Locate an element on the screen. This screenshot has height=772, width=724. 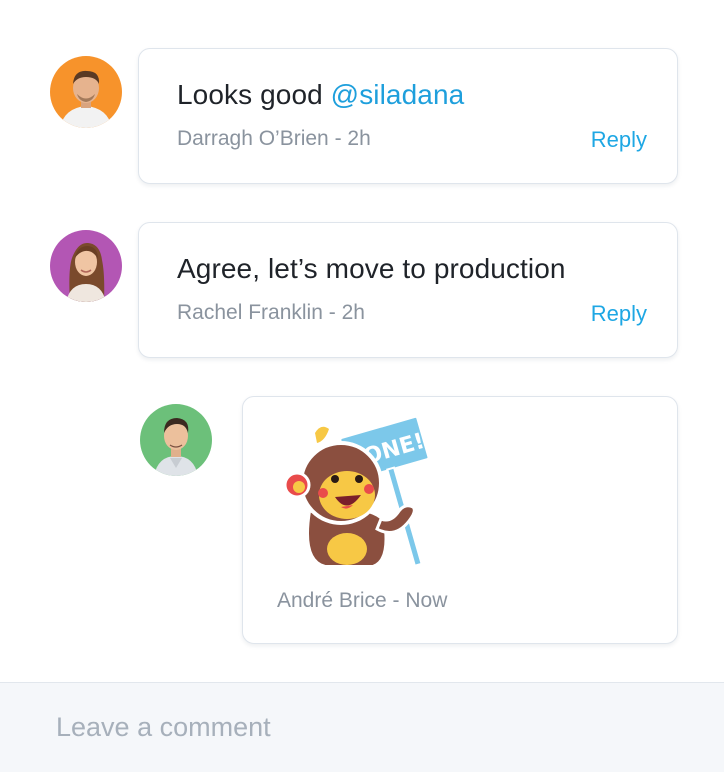
comment-bar is located at coordinates (362, 727).